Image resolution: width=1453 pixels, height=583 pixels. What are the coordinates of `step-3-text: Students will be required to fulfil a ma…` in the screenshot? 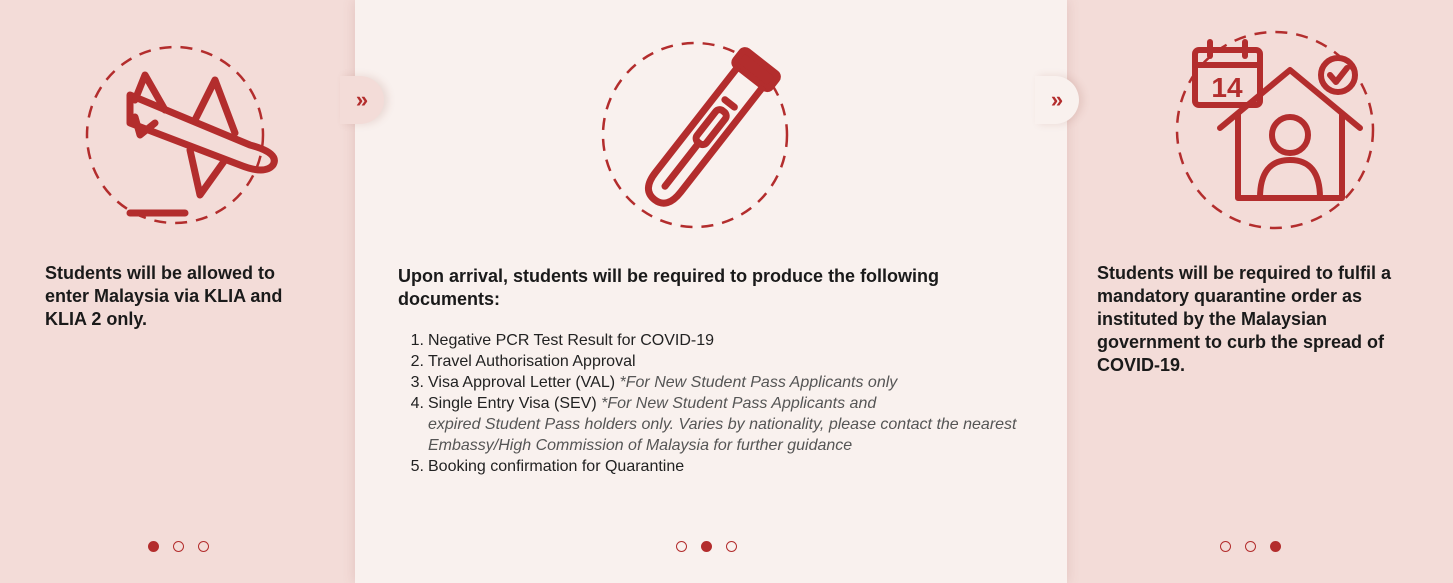 It's located at (1244, 319).